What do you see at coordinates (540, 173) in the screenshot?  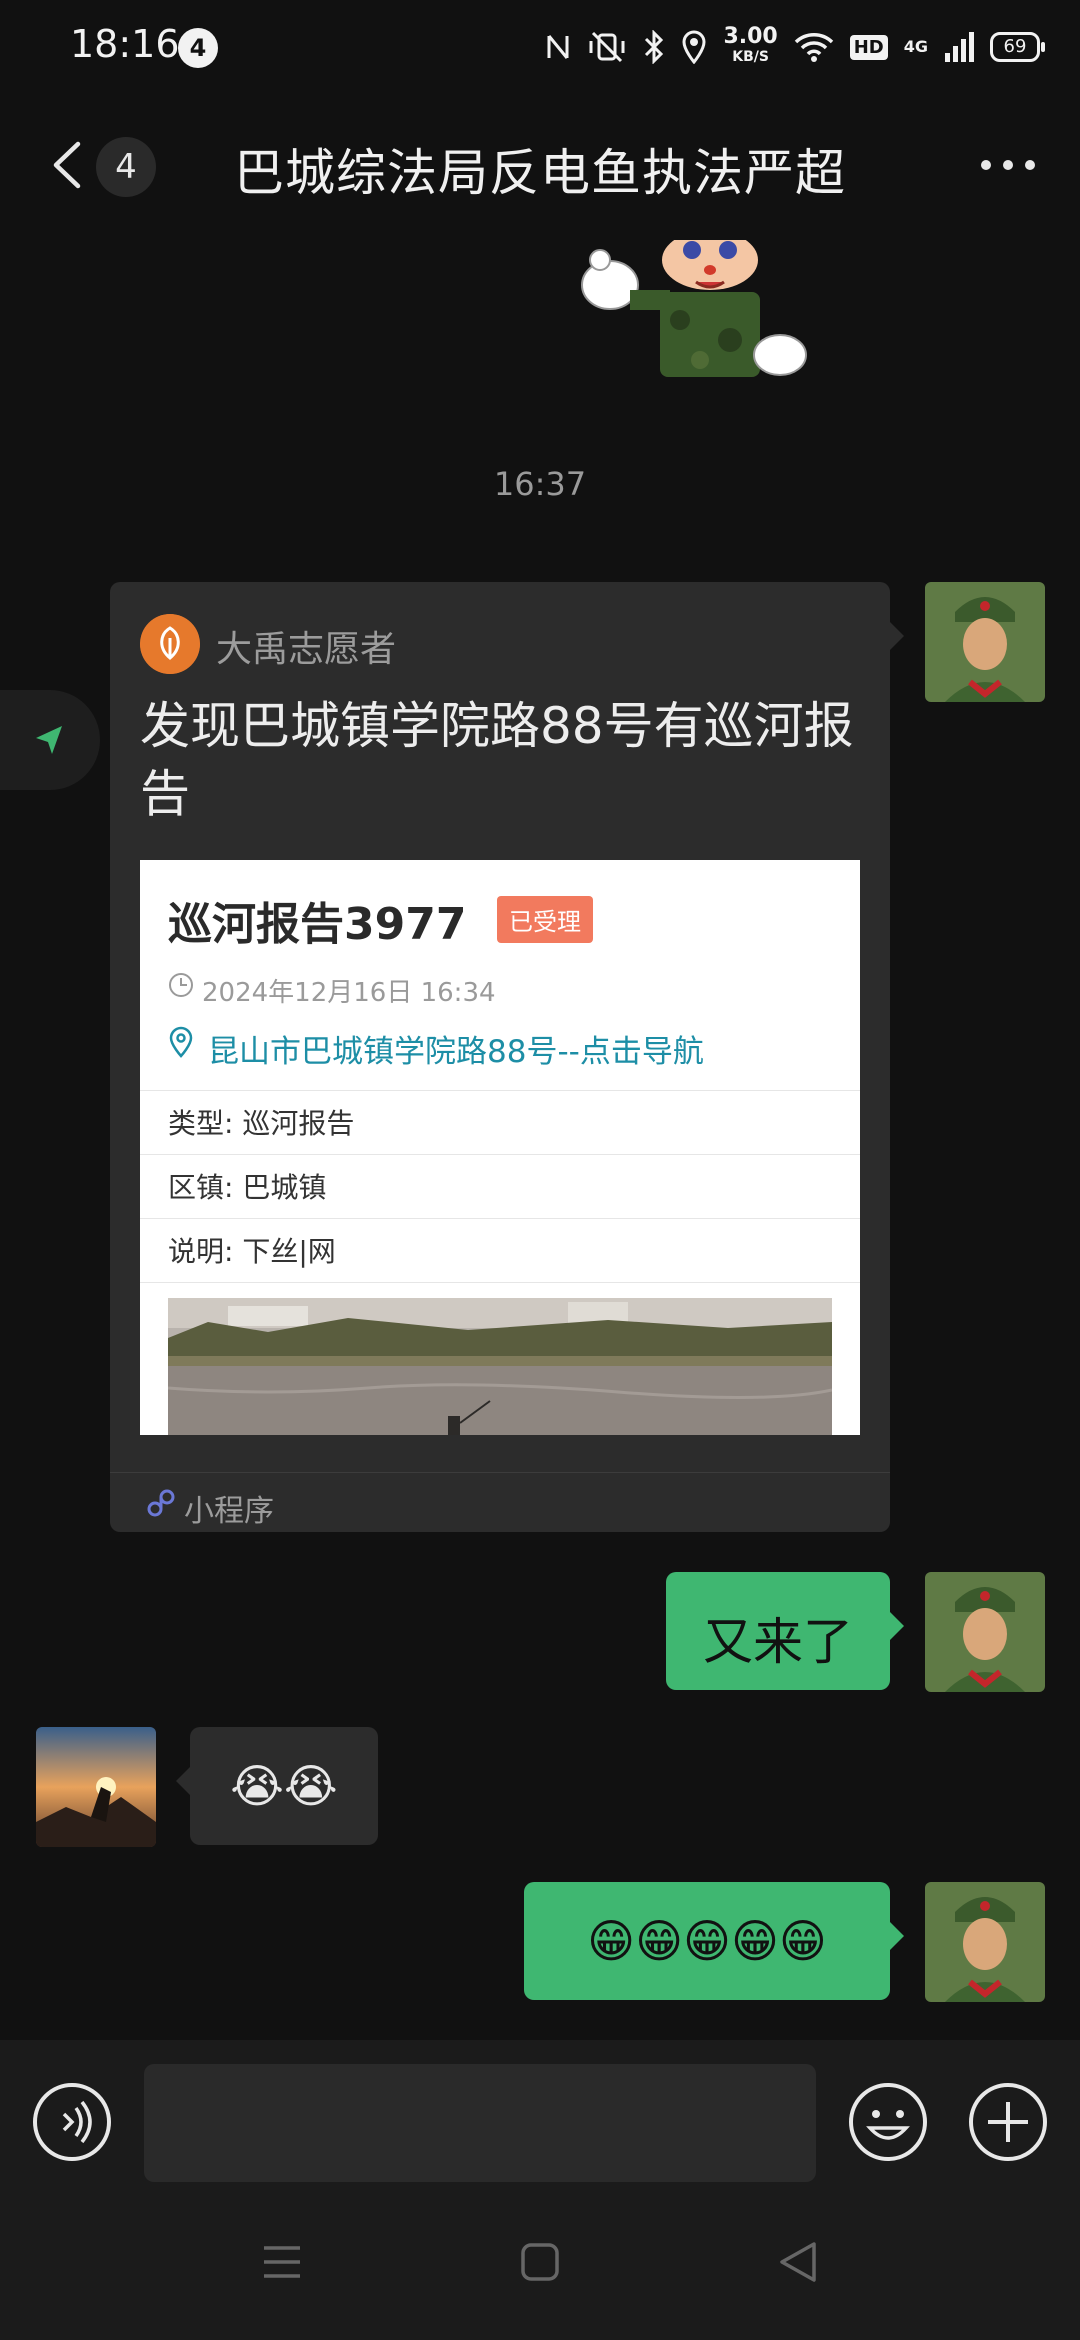 I see `chat-title: 巴城综法局反电鱼执法严超` at bounding box center [540, 173].